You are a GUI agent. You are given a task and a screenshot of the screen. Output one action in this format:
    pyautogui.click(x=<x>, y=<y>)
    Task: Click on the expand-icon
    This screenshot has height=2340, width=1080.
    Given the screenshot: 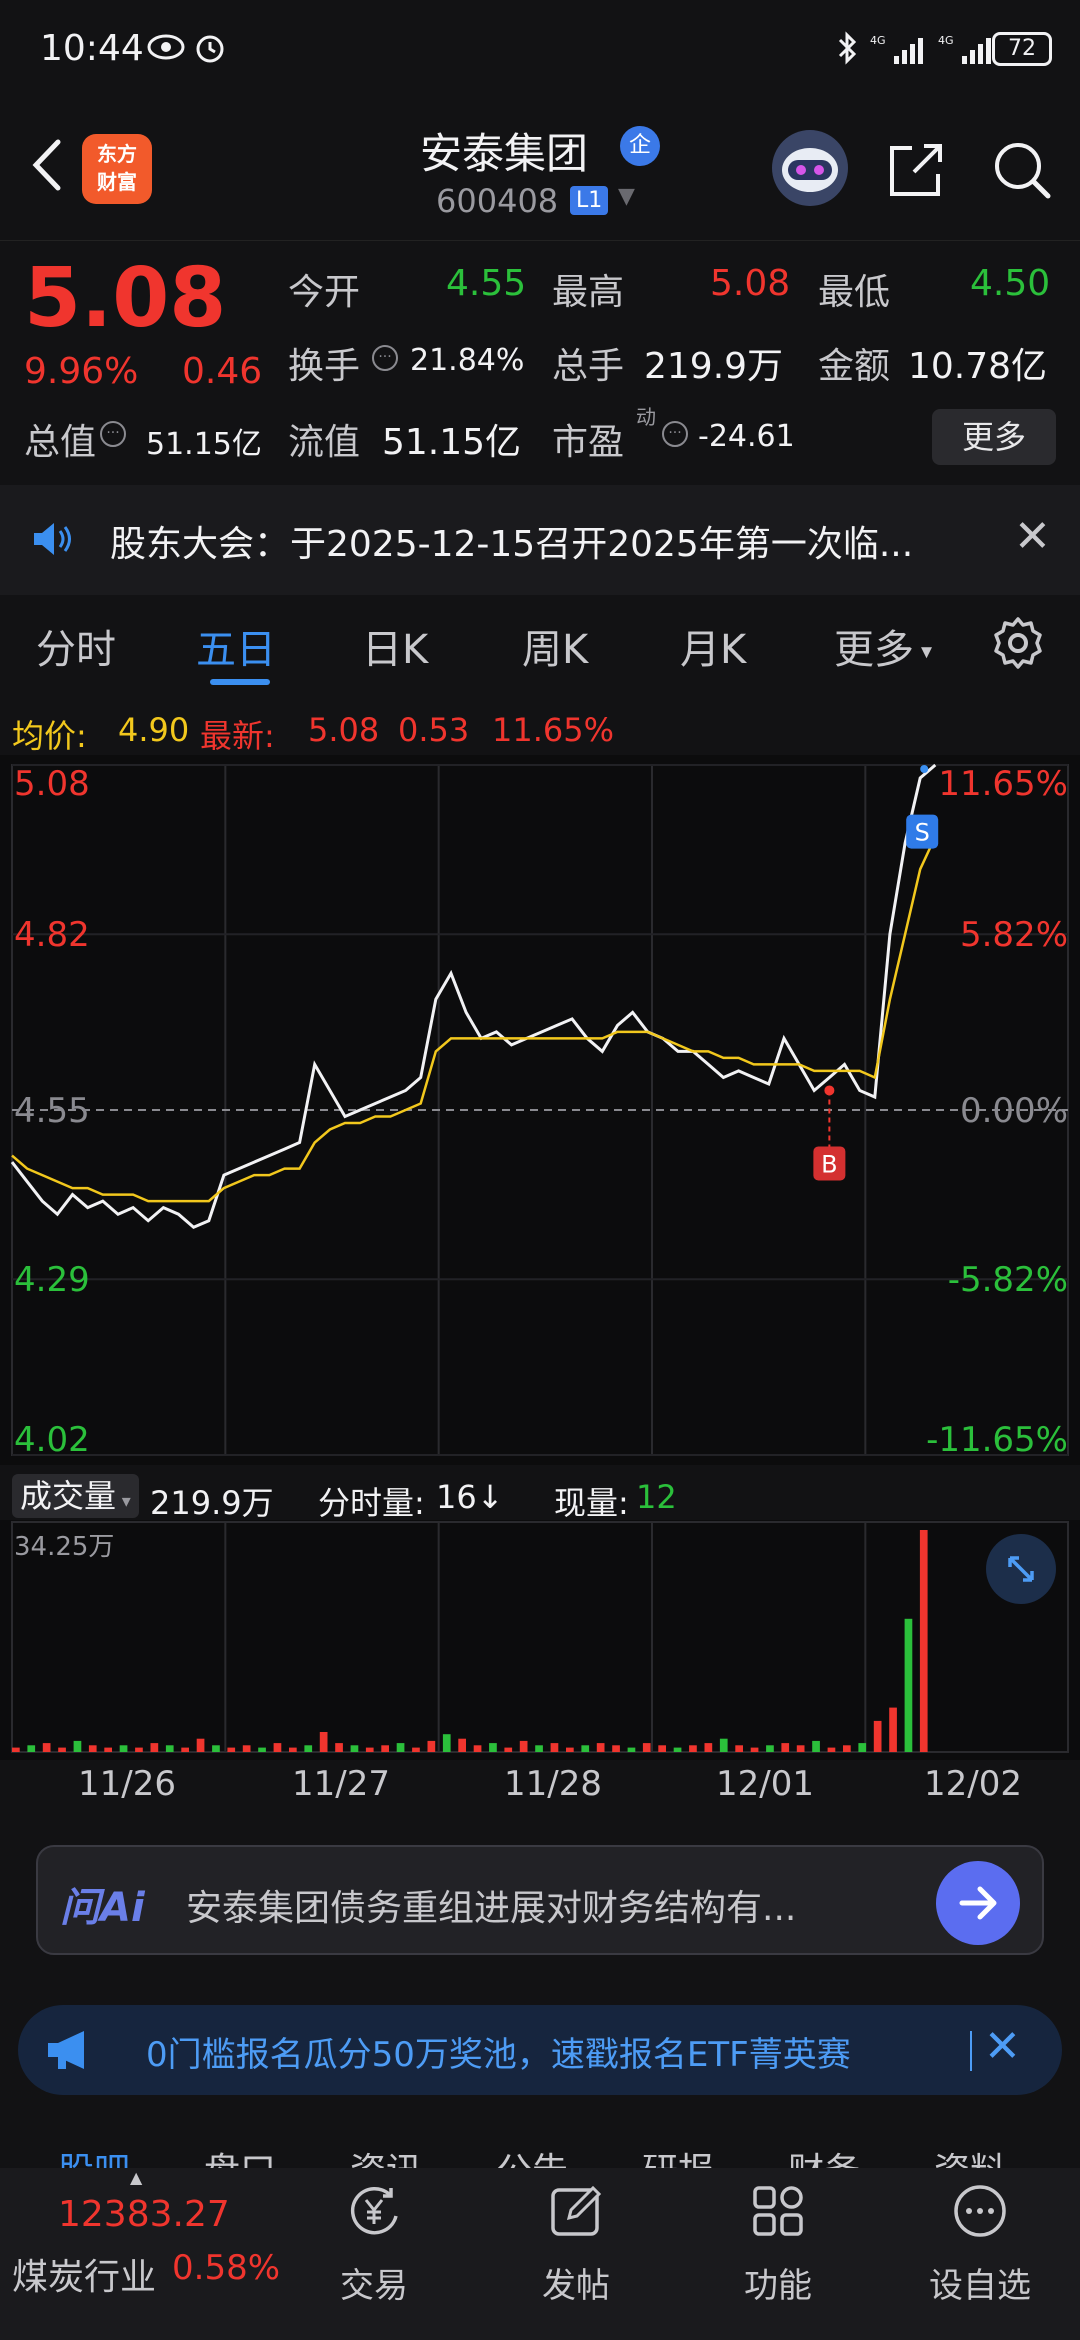 What is the action you would take?
    pyautogui.click(x=1021, y=1569)
    